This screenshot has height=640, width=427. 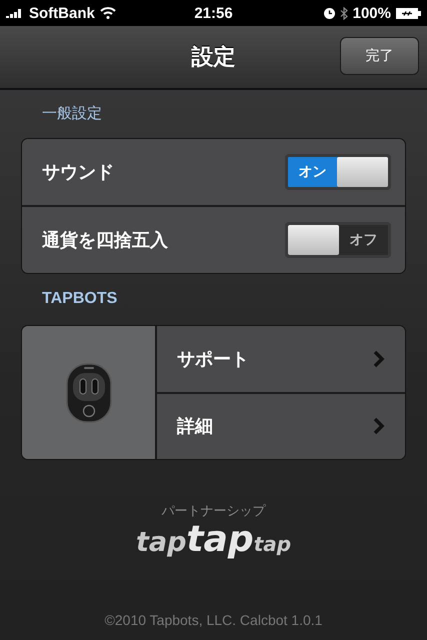 I want to click on signal-icon, so click(x=15, y=13).